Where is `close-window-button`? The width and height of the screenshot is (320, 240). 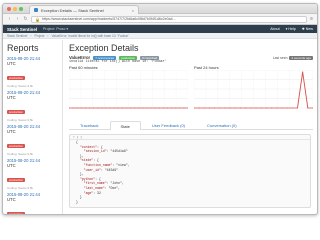
close-window-button is located at coordinates (9, 9).